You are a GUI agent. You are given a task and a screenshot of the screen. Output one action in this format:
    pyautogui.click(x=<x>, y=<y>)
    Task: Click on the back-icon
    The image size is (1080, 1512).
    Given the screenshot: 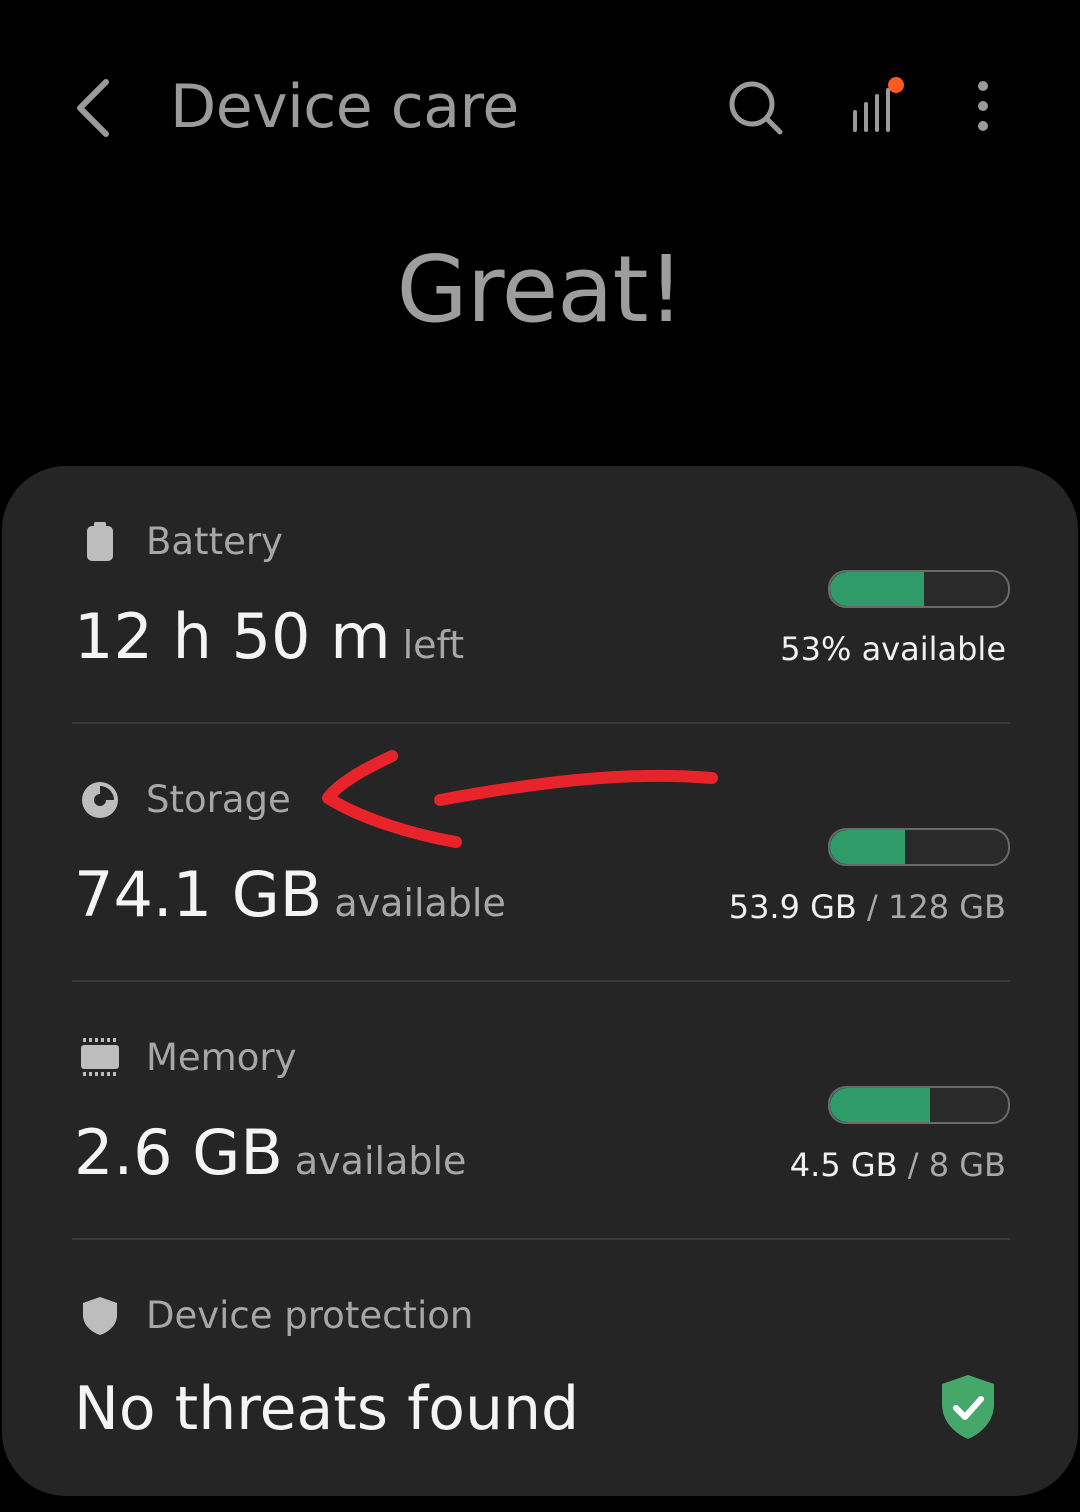 What is the action you would take?
    pyautogui.click(x=93, y=108)
    